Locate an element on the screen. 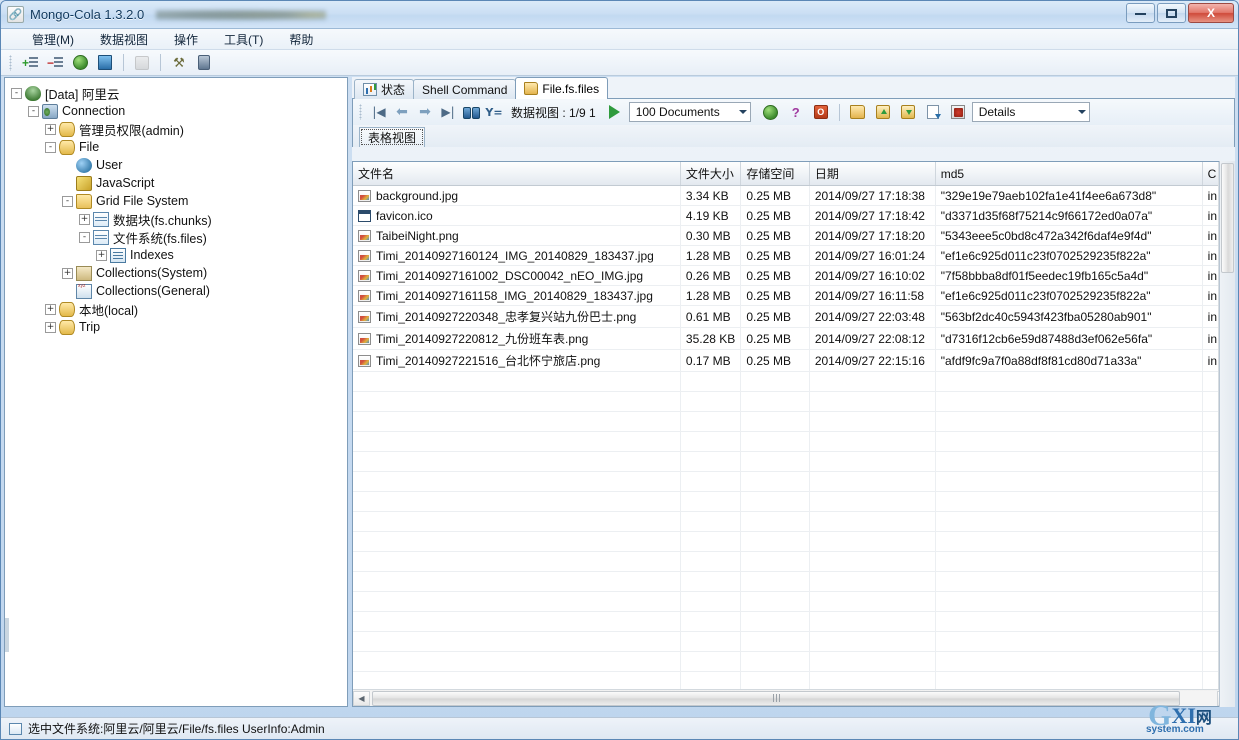 The image size is (1239, 740). toolbar-grip is located at coordinates (10, 62).